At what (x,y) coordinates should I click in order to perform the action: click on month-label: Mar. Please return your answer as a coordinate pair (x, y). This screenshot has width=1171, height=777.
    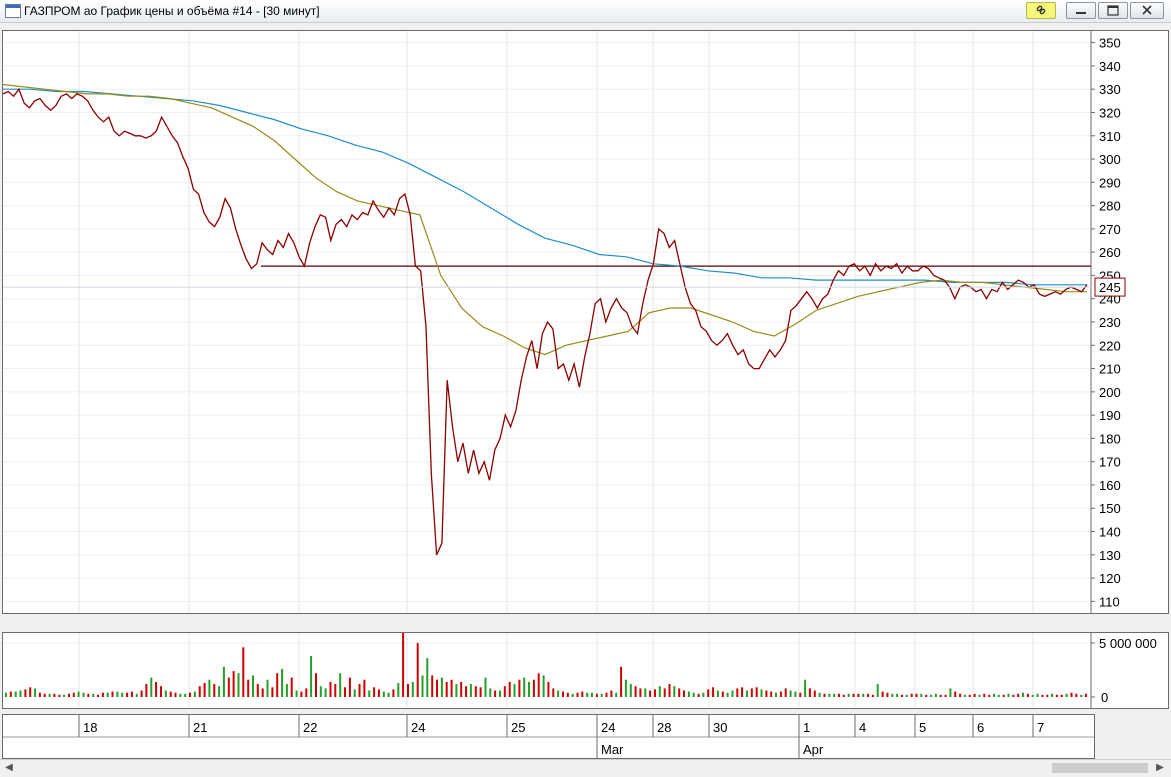
    Looking at the image, I should click on (612, 749).